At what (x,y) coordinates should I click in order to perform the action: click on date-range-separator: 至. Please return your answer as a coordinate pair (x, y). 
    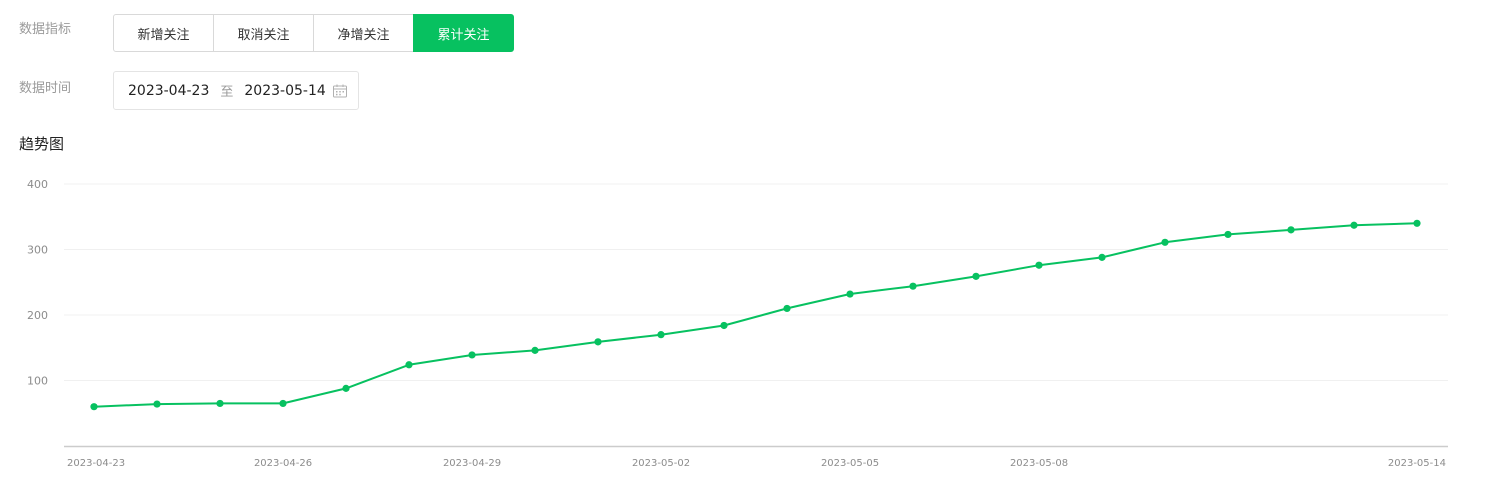
    Looking at the image, I should click on (227, 92).